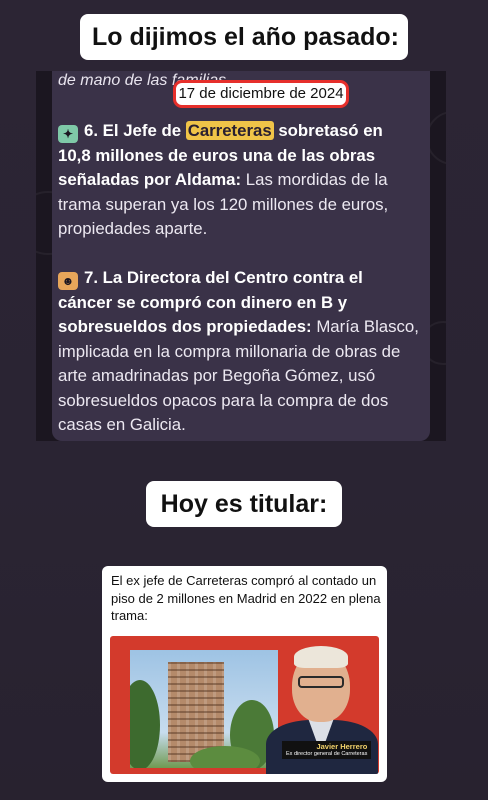 This screenshot has height=800, width=488. Describe the element at coordinates (261, 94) in the screenshot. I see `date-annotation: 17 de diciembre de 2024` at that location.